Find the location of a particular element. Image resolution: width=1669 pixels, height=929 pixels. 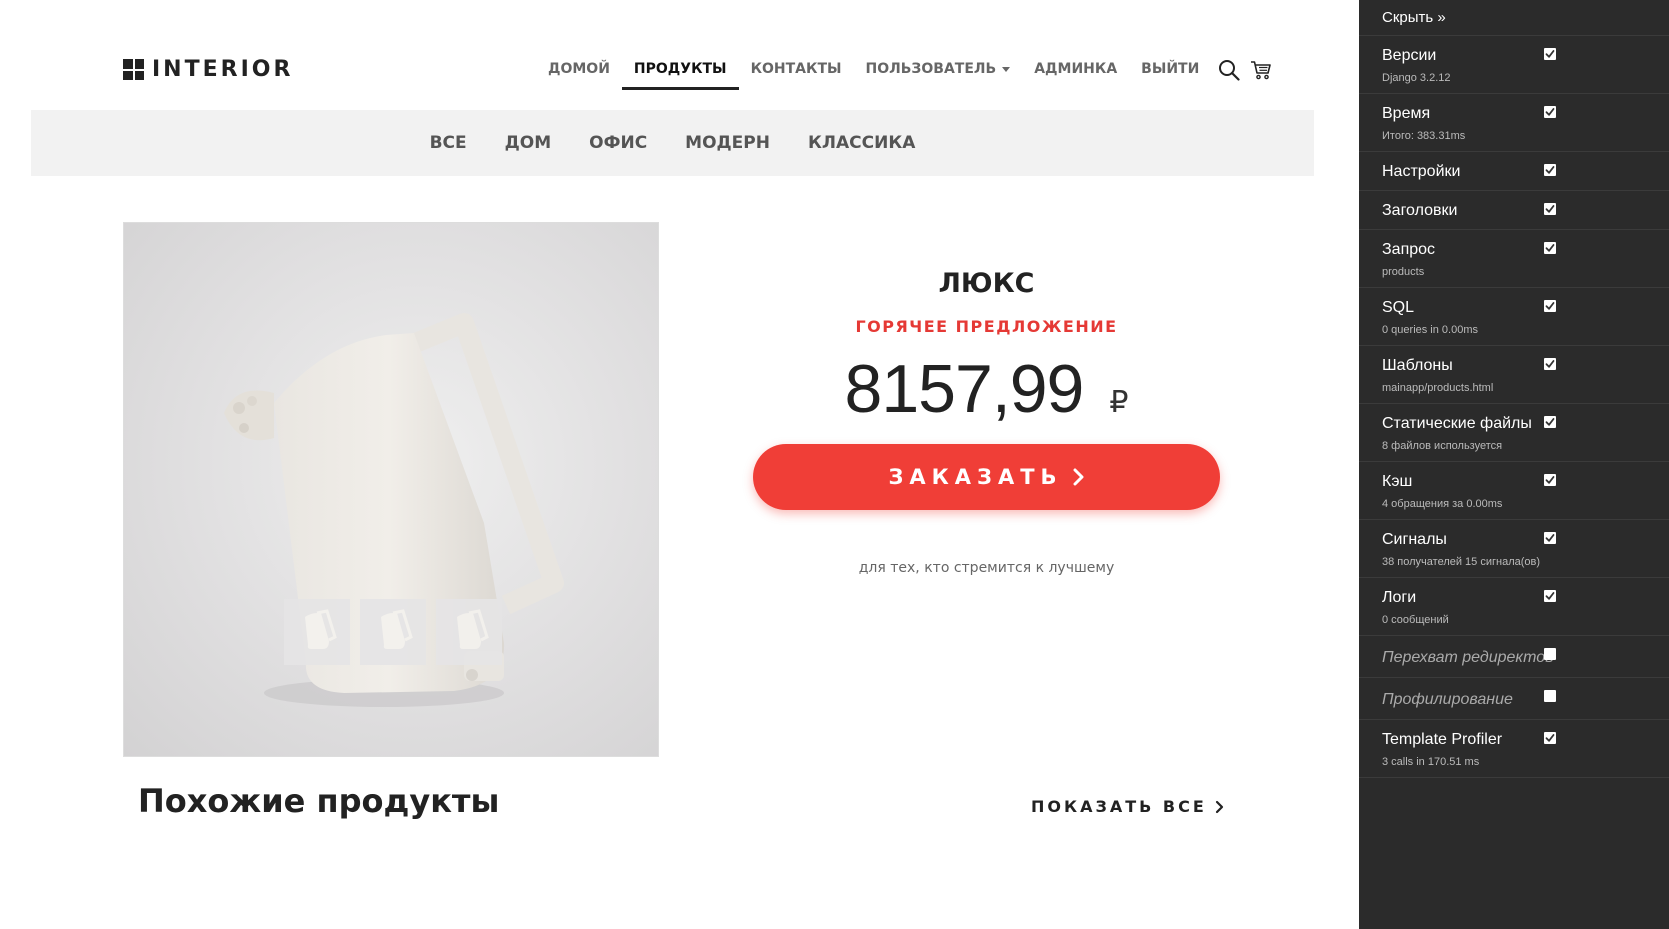

debug-panel-title: SQL is located at coordinates (1398, 307).